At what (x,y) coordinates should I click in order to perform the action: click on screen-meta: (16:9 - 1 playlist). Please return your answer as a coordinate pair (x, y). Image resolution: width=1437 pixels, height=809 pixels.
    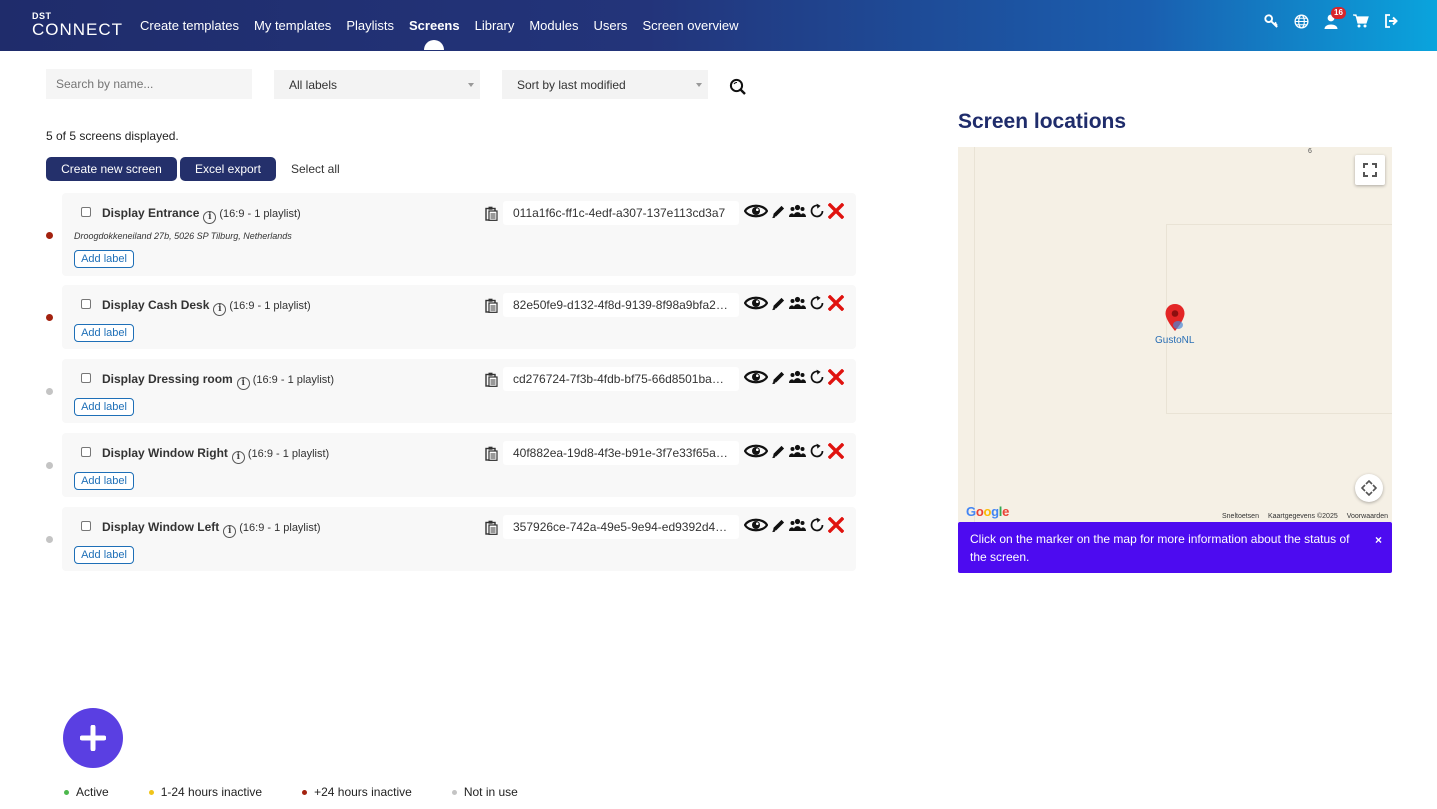
    Looking at the image, I should click on (270, 306).